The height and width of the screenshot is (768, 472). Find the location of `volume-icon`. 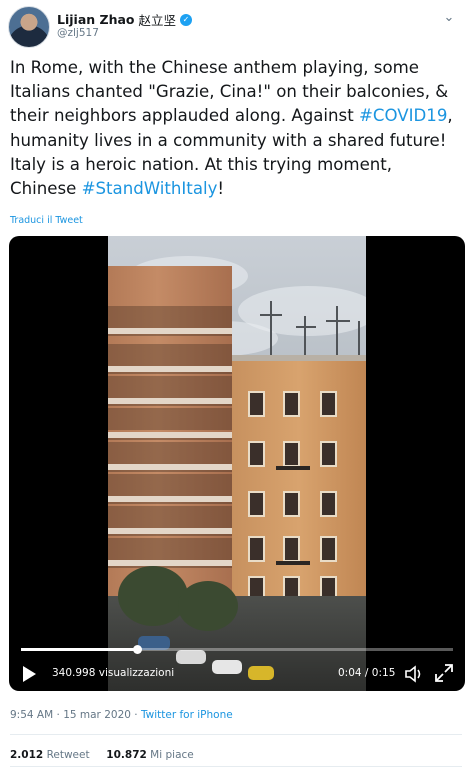

volume-icon is located at coordinates (415, 674).